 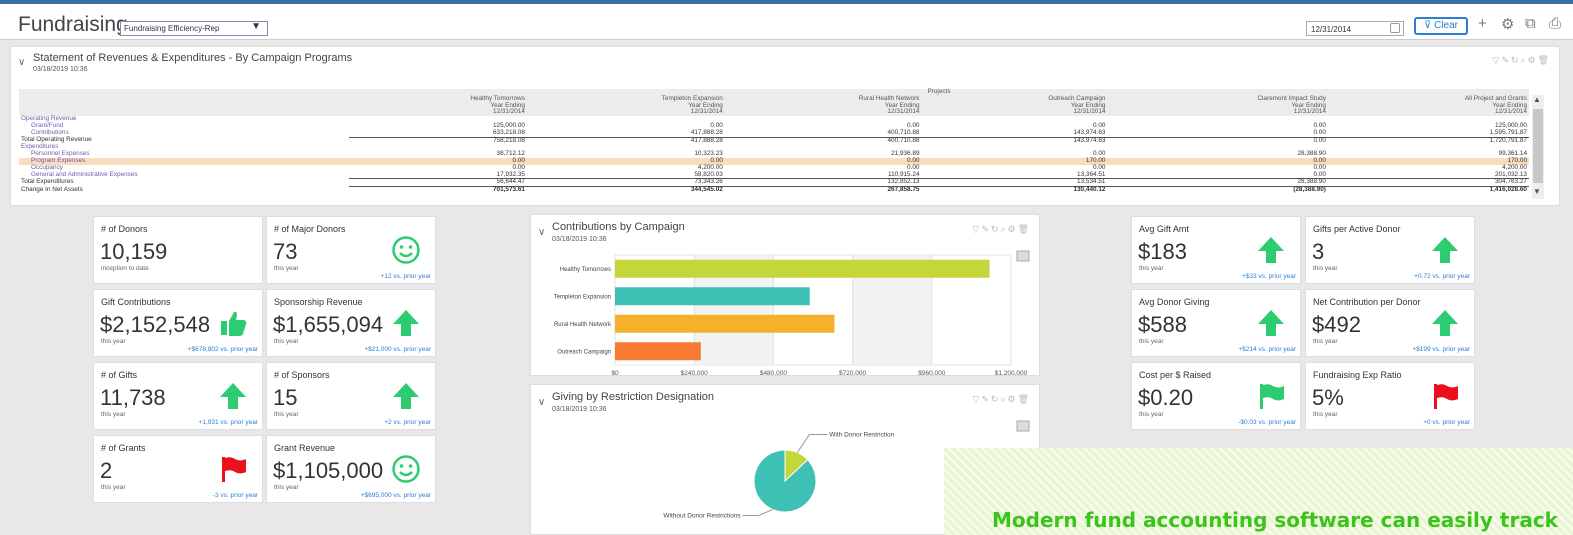 I want to click on scroll-thumb, so click(x=1538, y=146).